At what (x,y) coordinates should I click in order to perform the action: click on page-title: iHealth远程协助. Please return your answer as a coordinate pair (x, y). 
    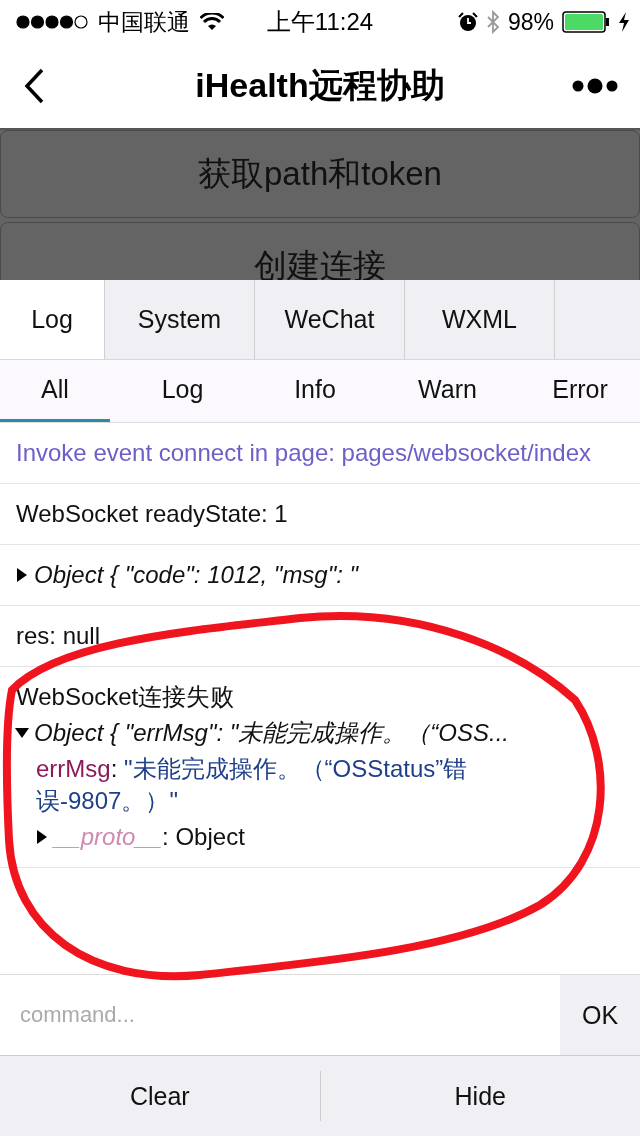
    Looking at the image, I should click on (320, 85).